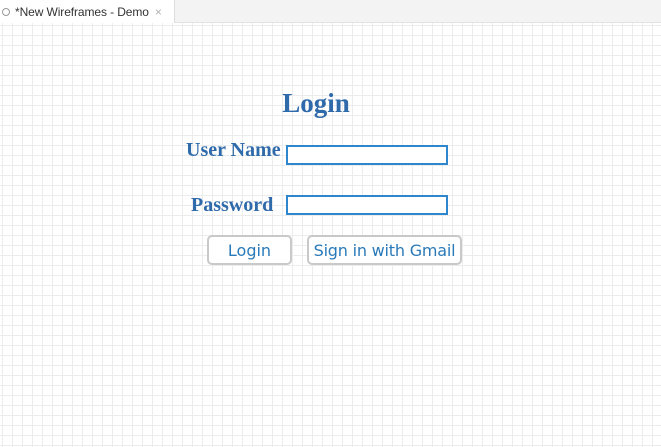  What do you see at coordinates (232, 205) in the screenshot?
I see `password-label: Password` at bounding box center [232, 205].